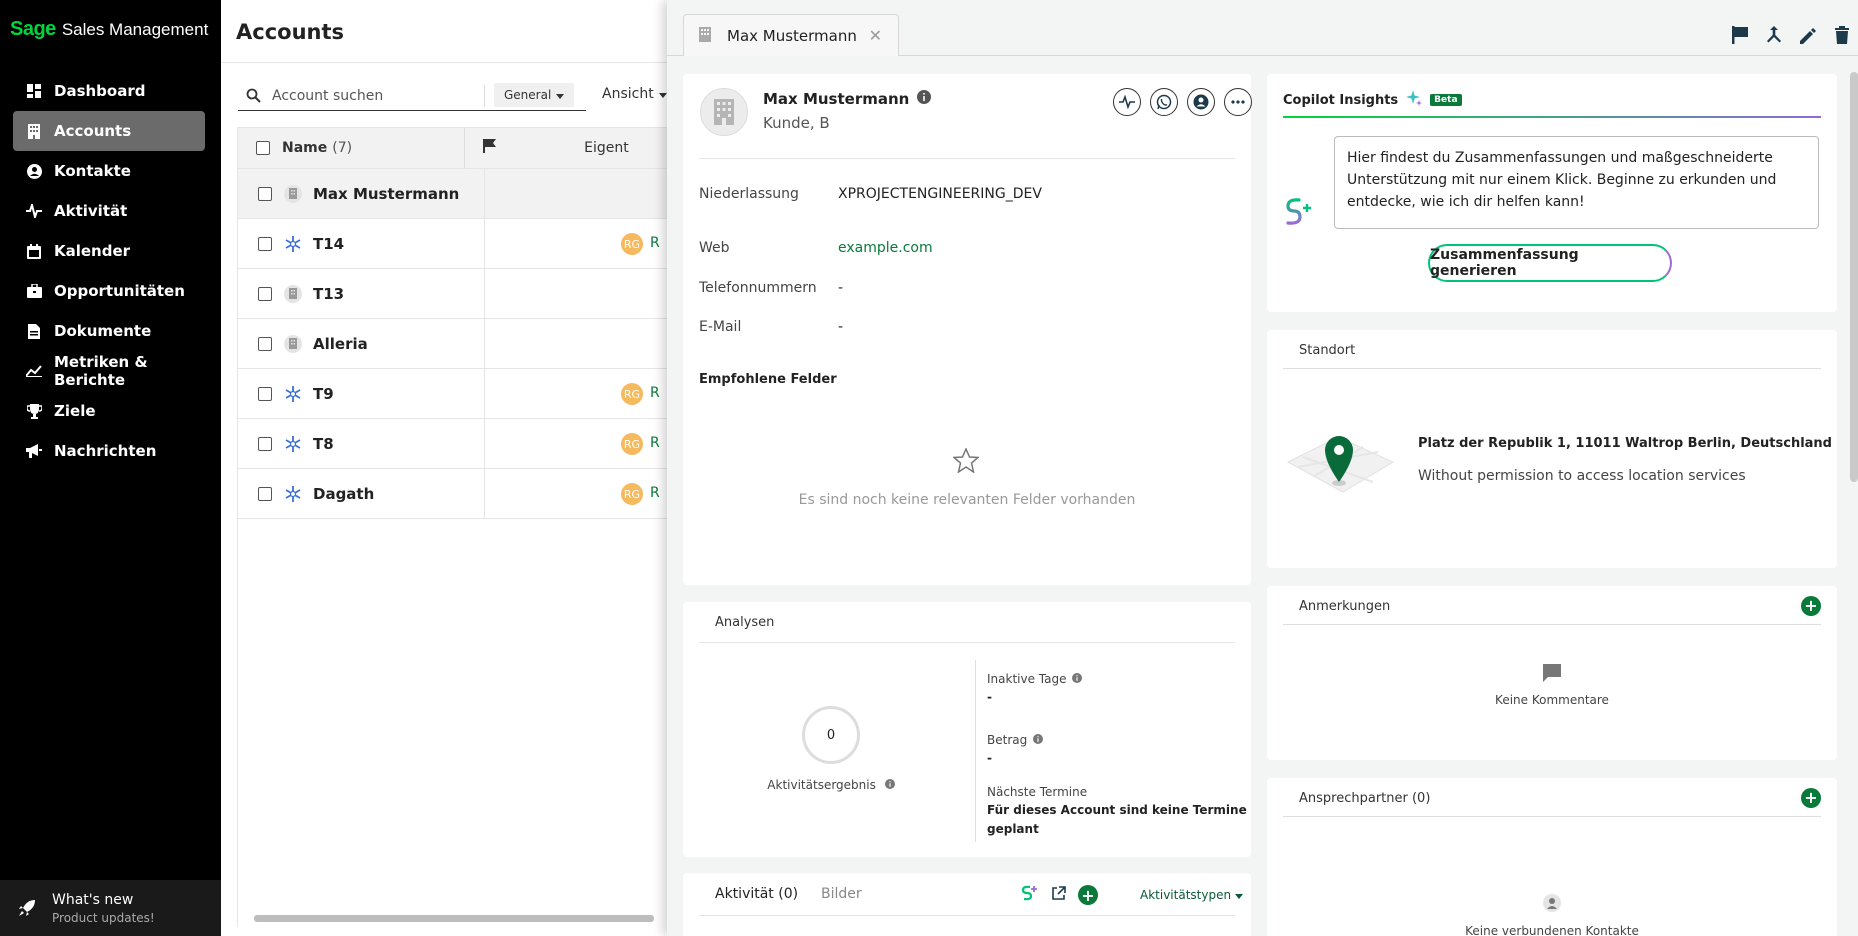  What do you see at coordinates (1201, 102) in the screenshot?
I see `contact-icon` at bounding box center [1201, 102].